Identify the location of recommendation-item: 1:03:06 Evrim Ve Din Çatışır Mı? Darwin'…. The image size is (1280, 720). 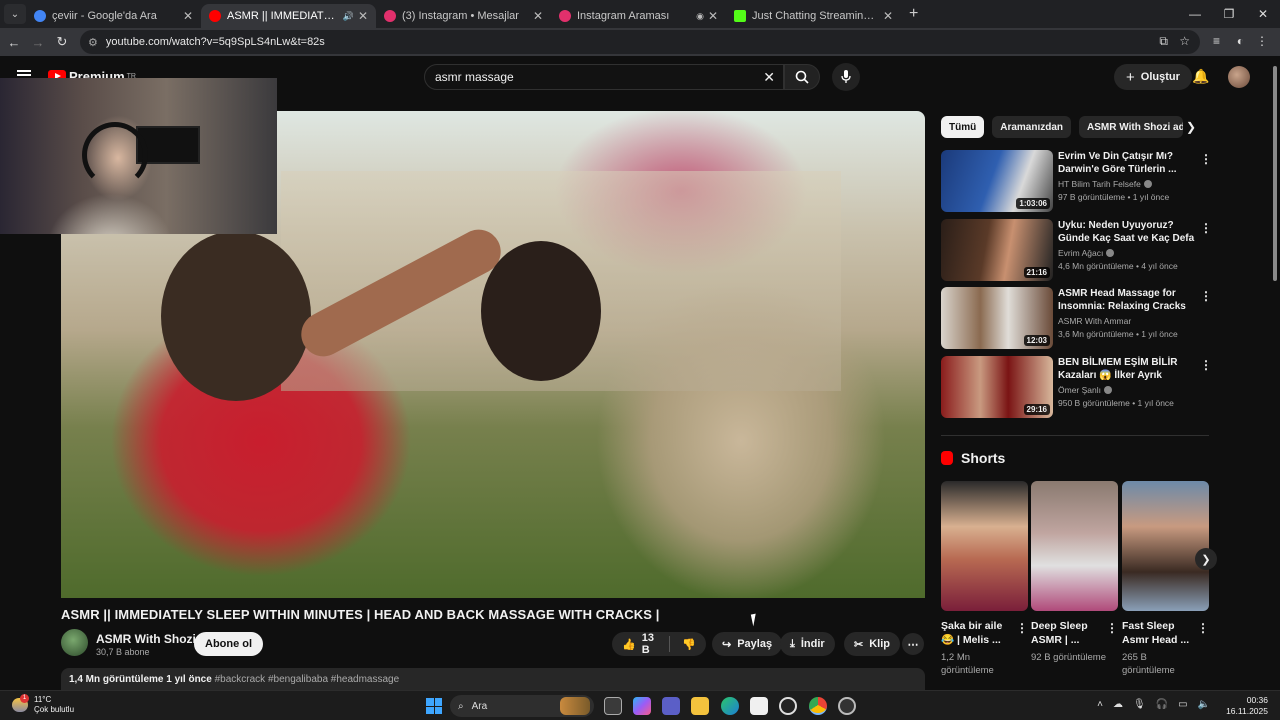
(1076, 181).